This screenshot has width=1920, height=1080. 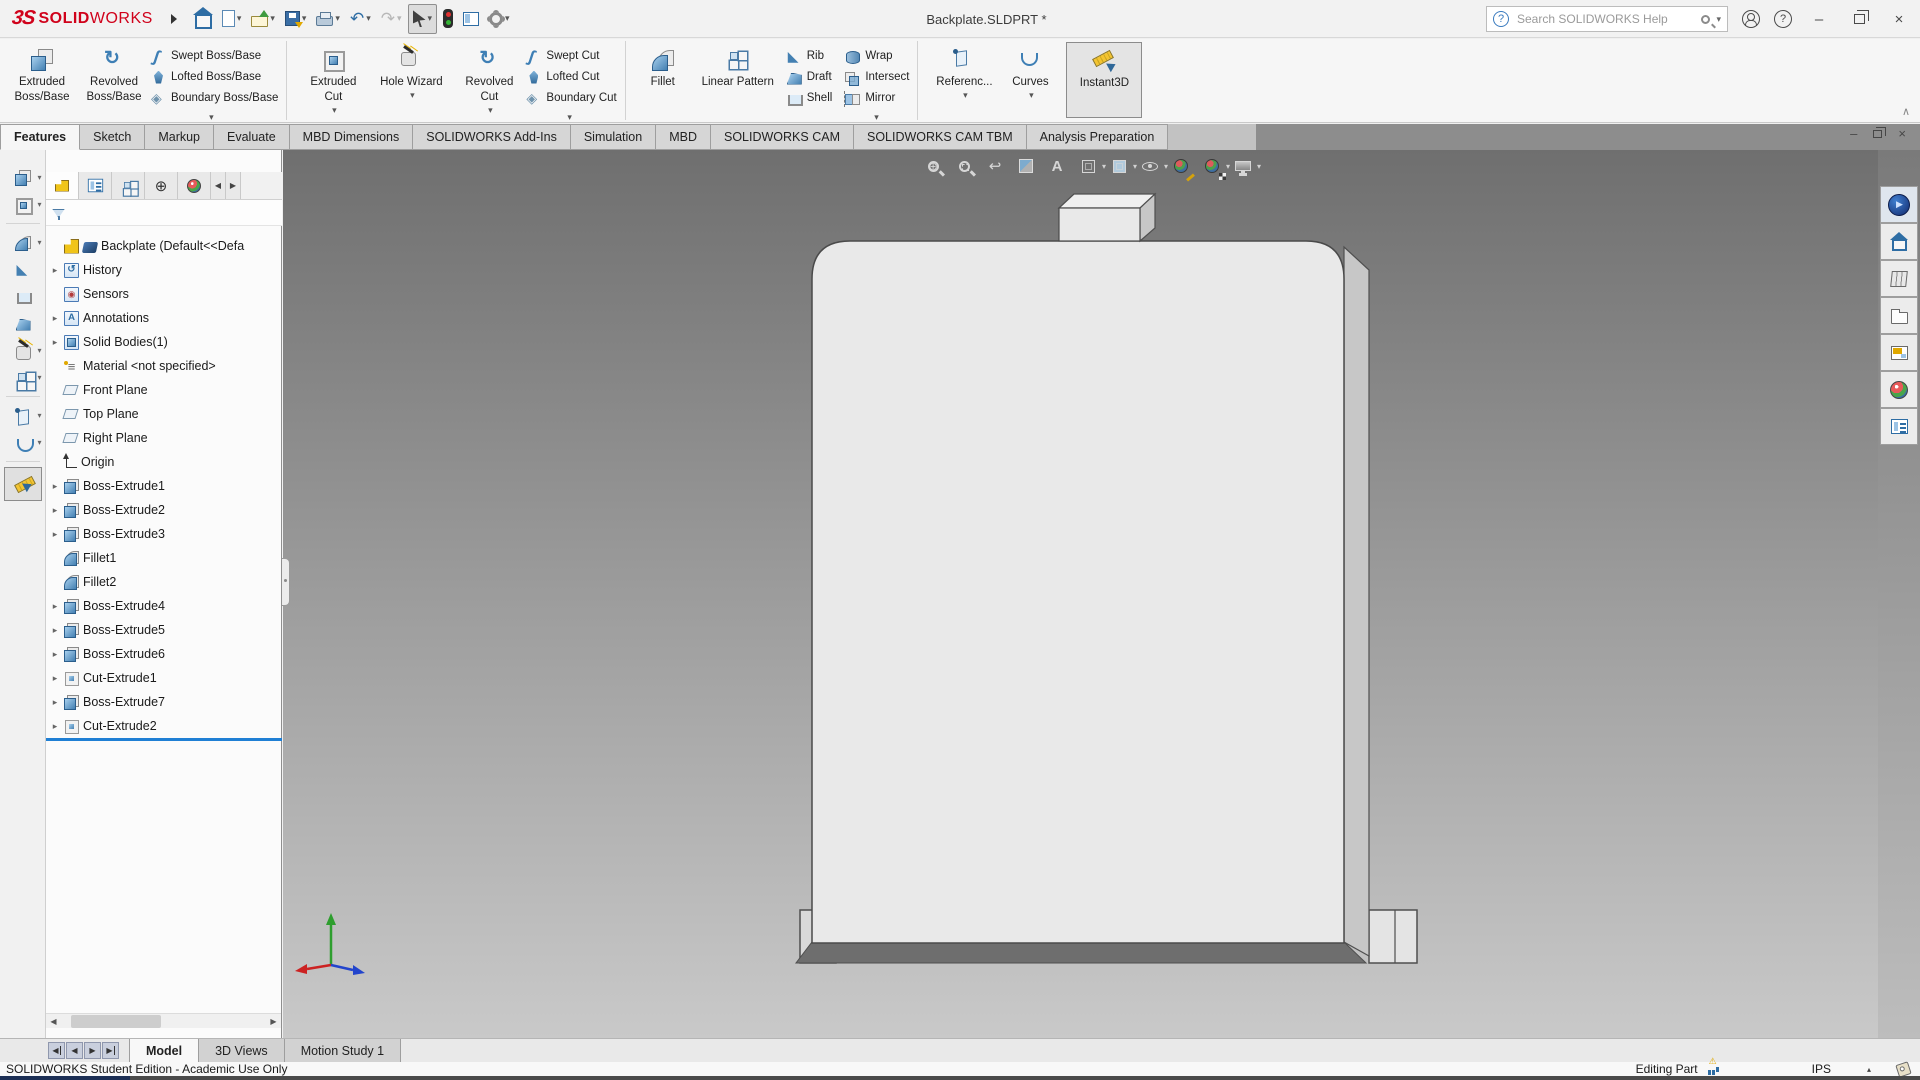 I want to click on wrap-button: Wrap, so click(x=876, y=56).